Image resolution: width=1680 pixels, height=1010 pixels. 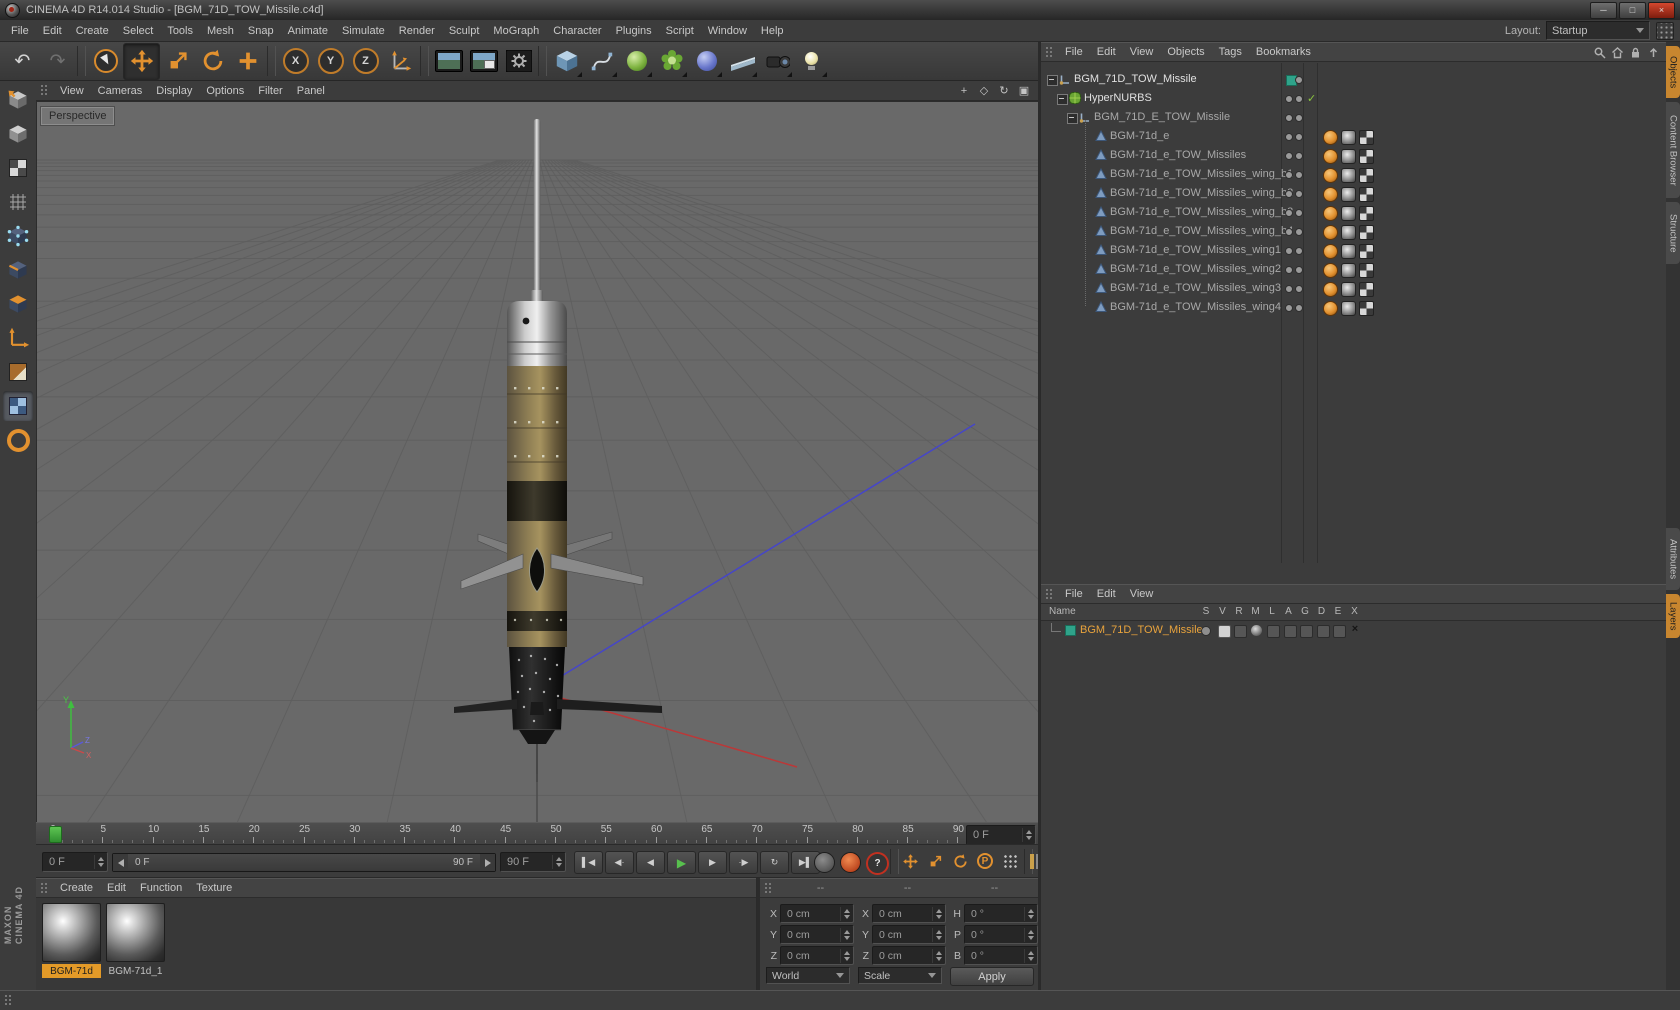 I want to click on menu-item-script: Script, so click(x=680, y=31).